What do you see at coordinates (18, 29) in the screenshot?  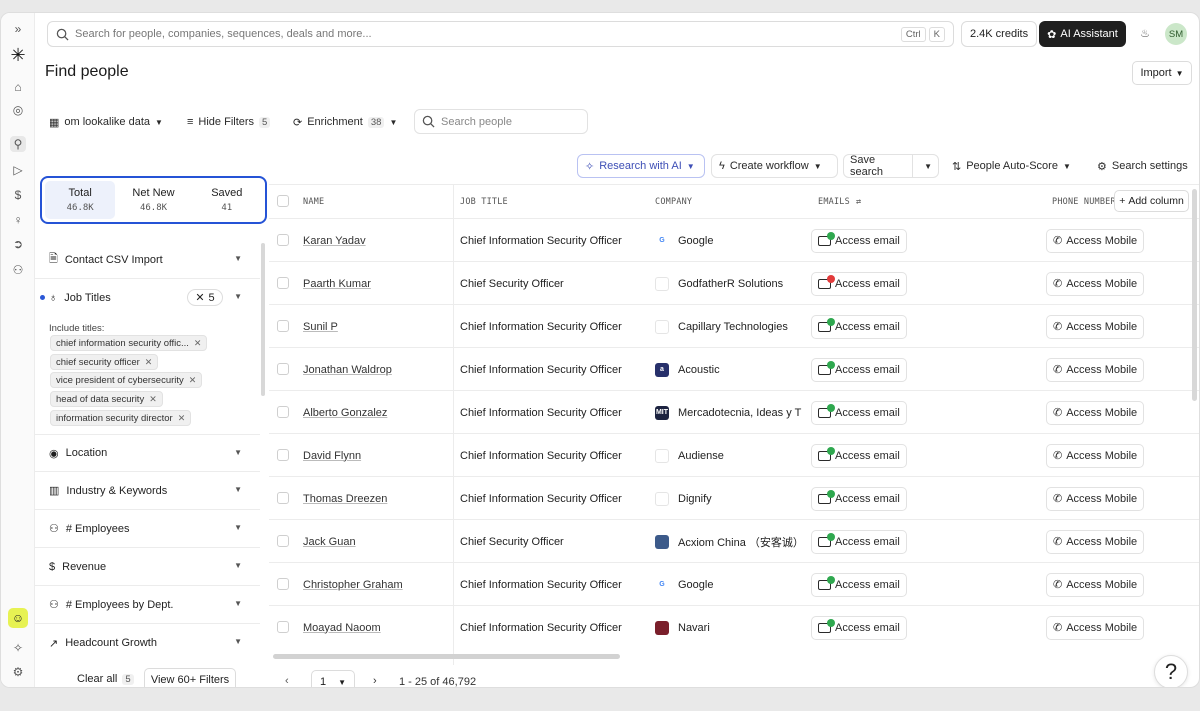 I see `expand-icon: »` at bounding box center [18, 29].